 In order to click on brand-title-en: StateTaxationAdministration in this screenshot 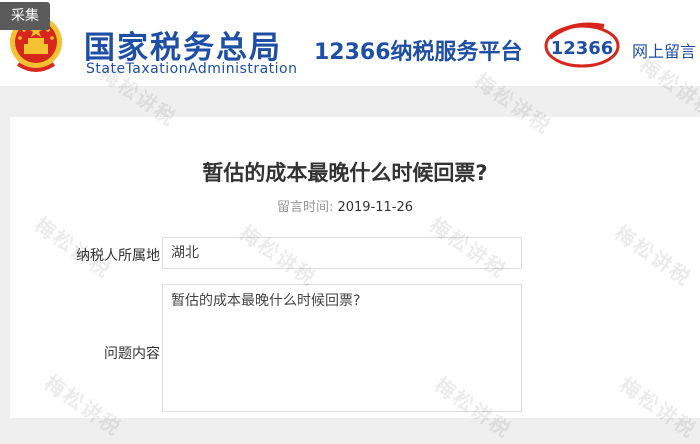, I will do `click(192, 69)`.